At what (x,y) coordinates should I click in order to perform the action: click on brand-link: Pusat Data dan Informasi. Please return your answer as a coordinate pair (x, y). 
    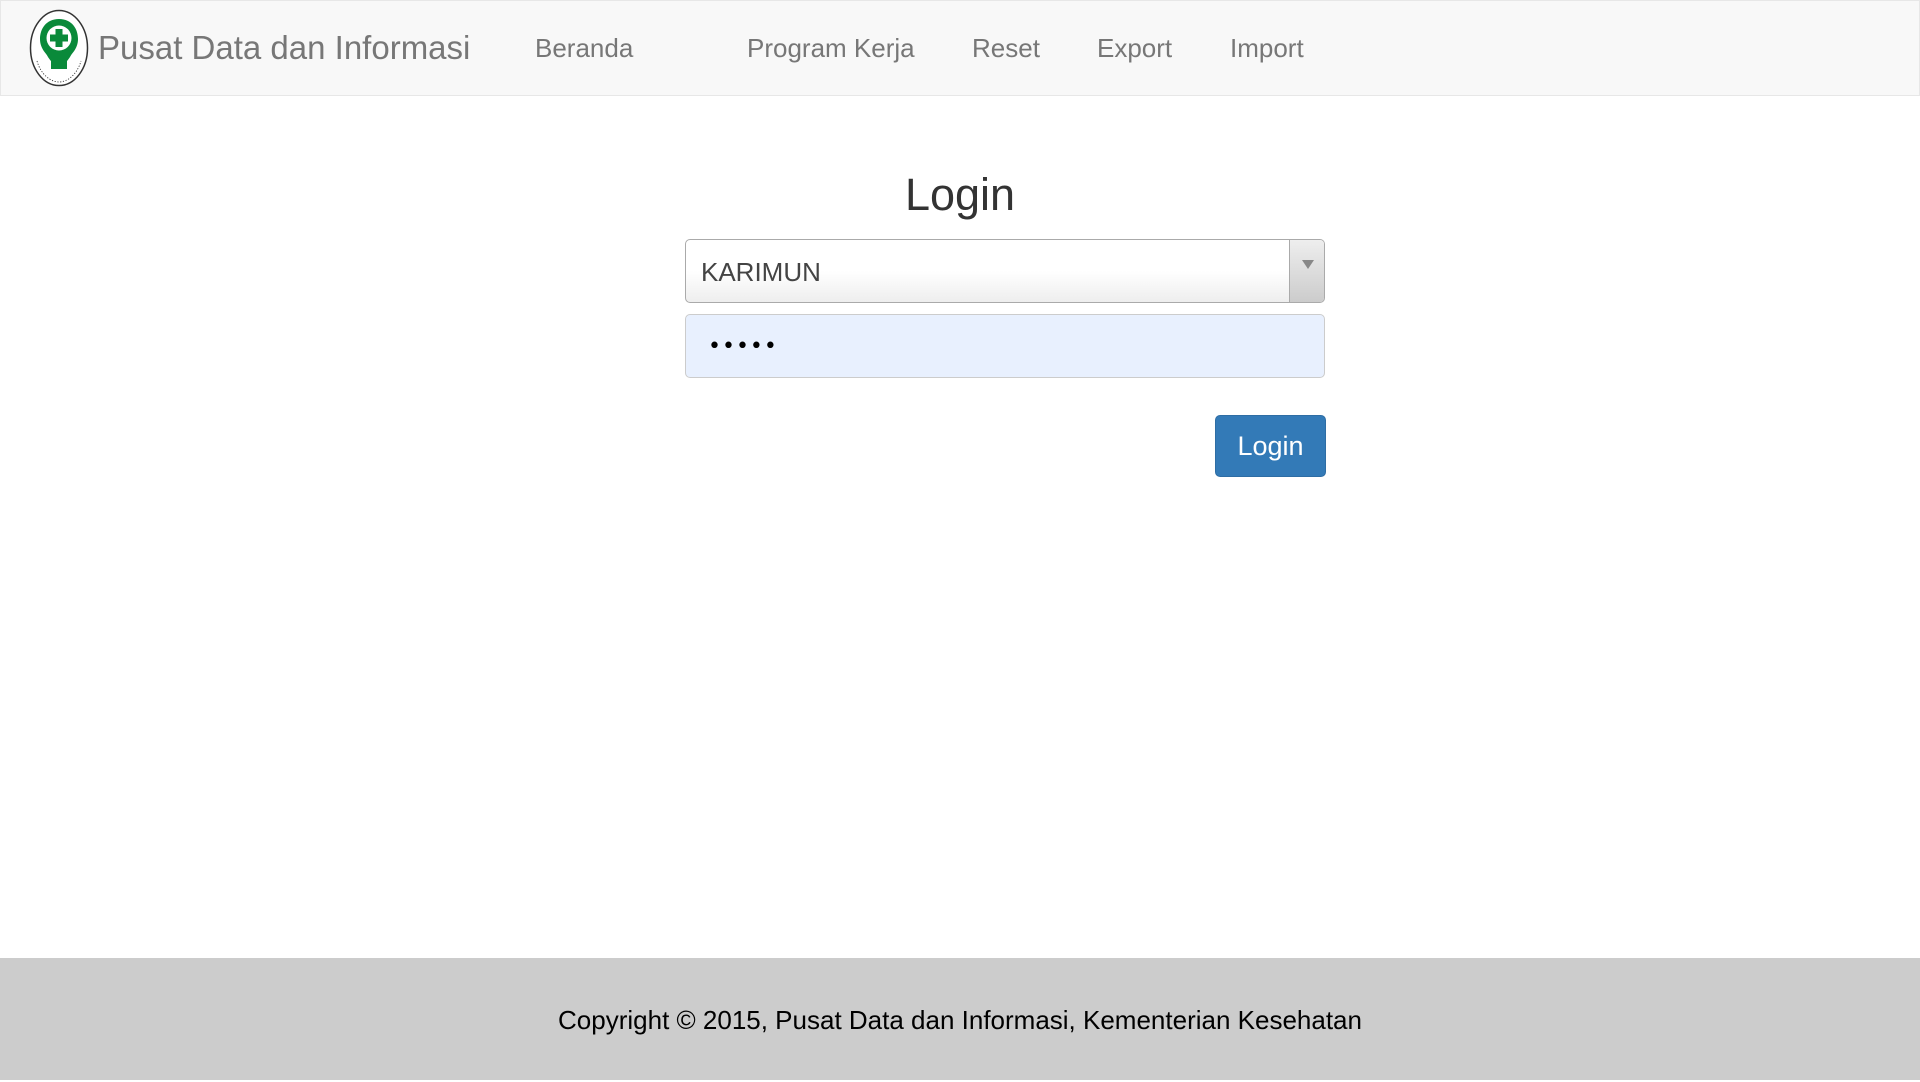
    Looking at the image, I should click on (249, 48).